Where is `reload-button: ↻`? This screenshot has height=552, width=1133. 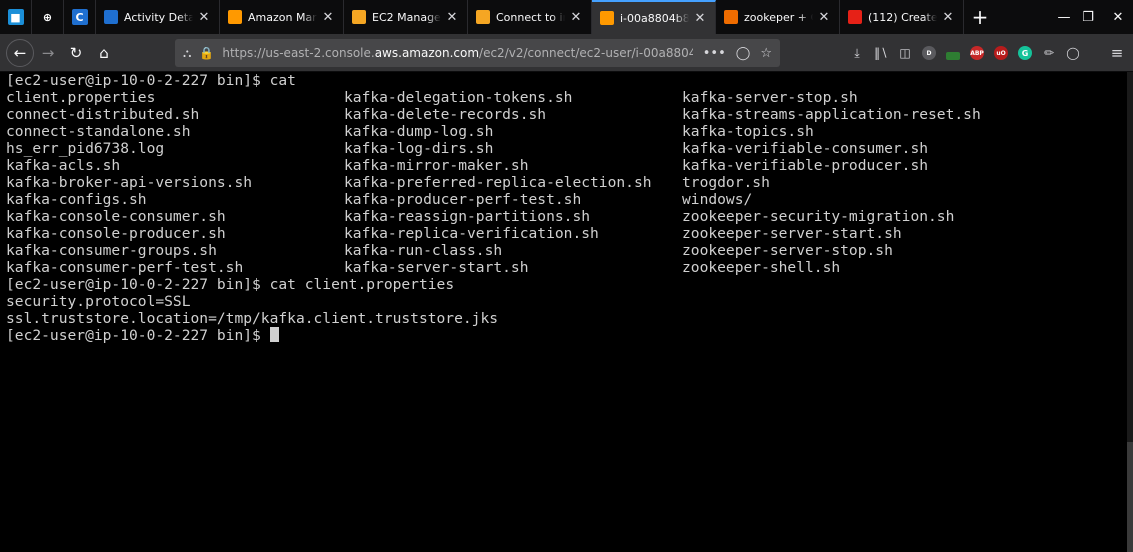 reload-button: ↻ is located at coordinates (76, 53).